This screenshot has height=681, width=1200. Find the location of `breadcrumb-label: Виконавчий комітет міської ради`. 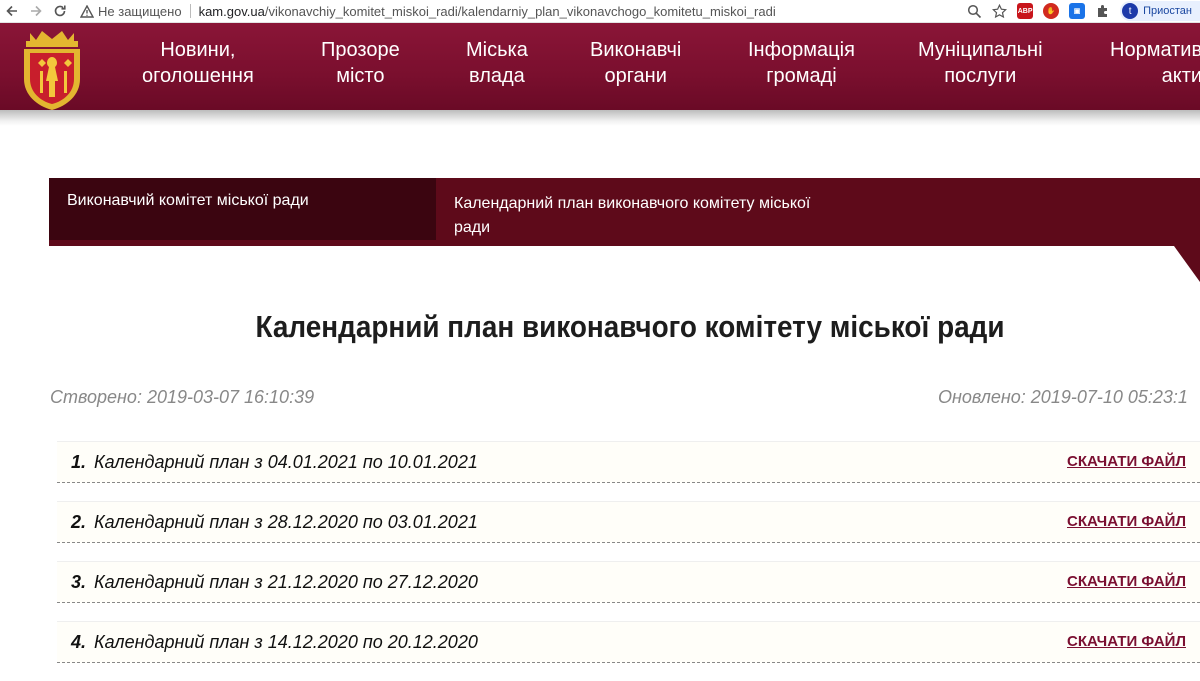

breadcrumb-label: Виконавчий комітет міської ради is located at coordinates (188, 200).